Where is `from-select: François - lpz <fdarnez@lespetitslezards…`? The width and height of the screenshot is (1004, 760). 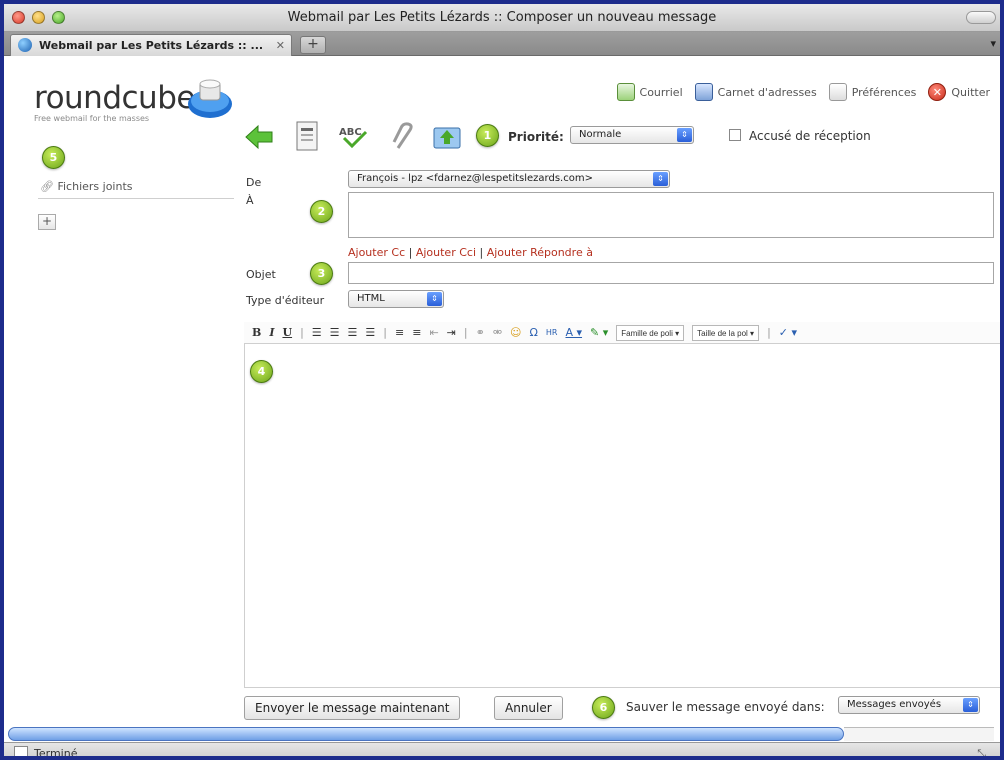
from-select: François - lpz <fdarnez@lespetitslezards… is located at coordinates (509, 179).